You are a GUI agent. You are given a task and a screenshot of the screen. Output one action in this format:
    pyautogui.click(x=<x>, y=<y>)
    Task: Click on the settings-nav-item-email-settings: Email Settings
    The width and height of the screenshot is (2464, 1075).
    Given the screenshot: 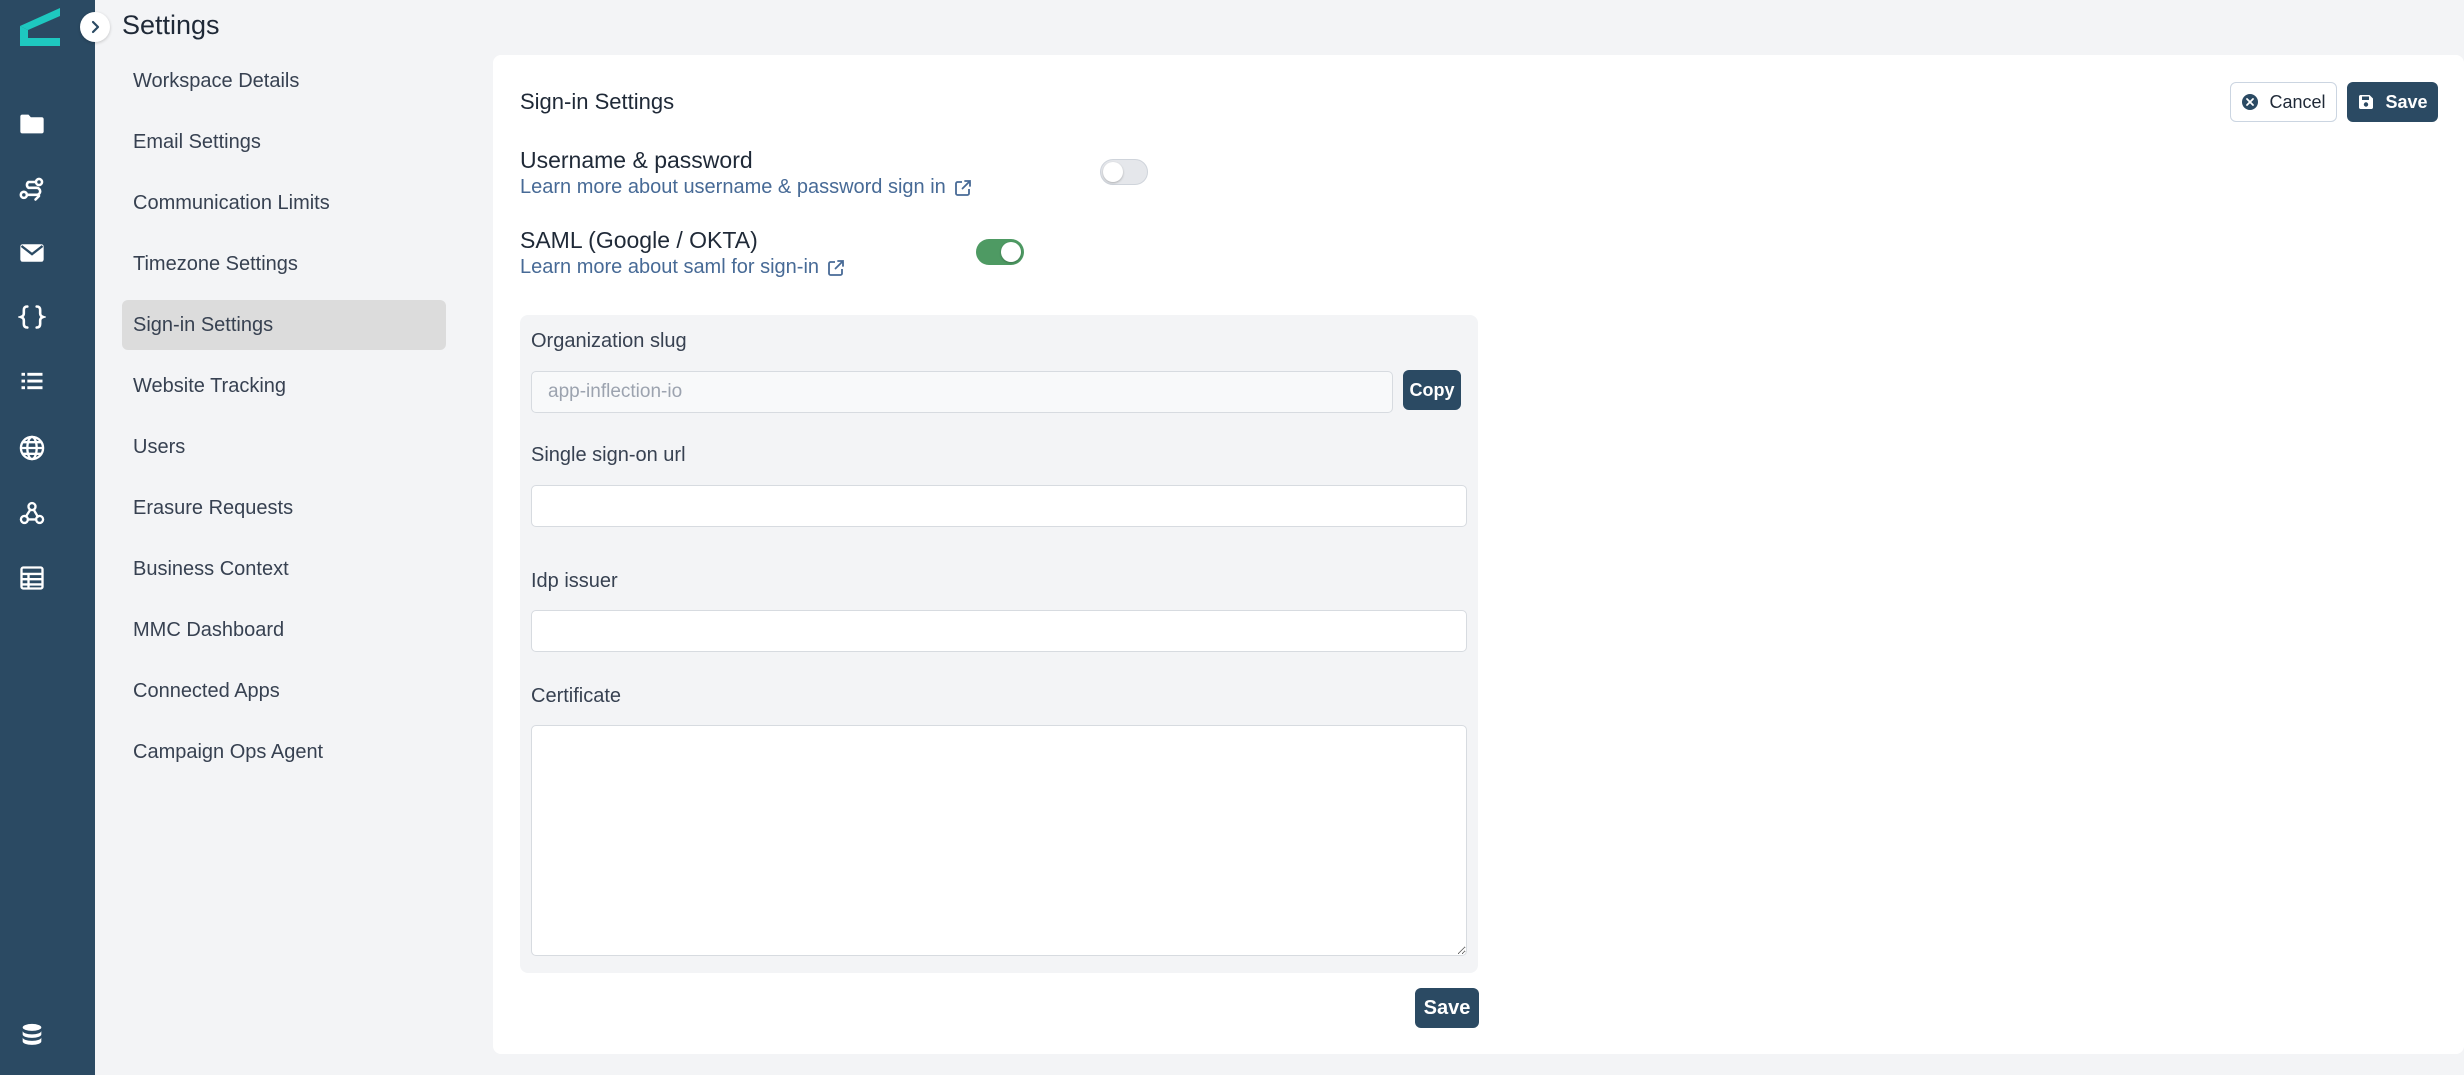 What is the action you would take?
    pyautogui.click(x=284, y=142)
    